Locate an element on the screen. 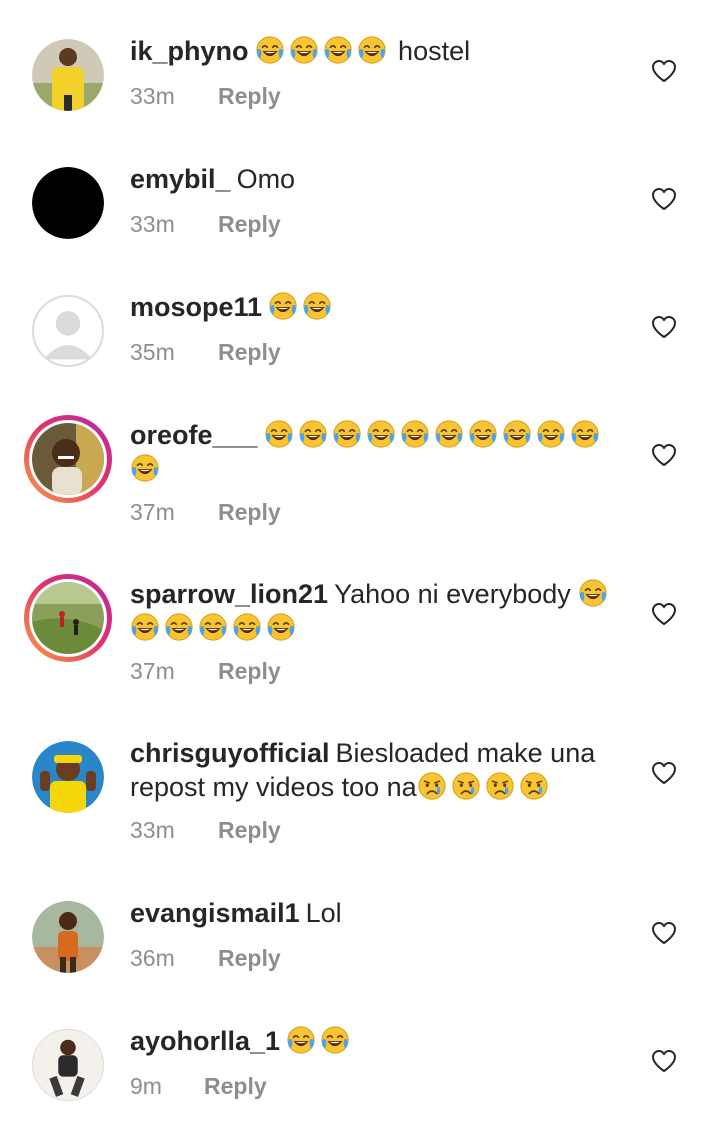  comment-time: 35m is located at coordinates (152, 352).